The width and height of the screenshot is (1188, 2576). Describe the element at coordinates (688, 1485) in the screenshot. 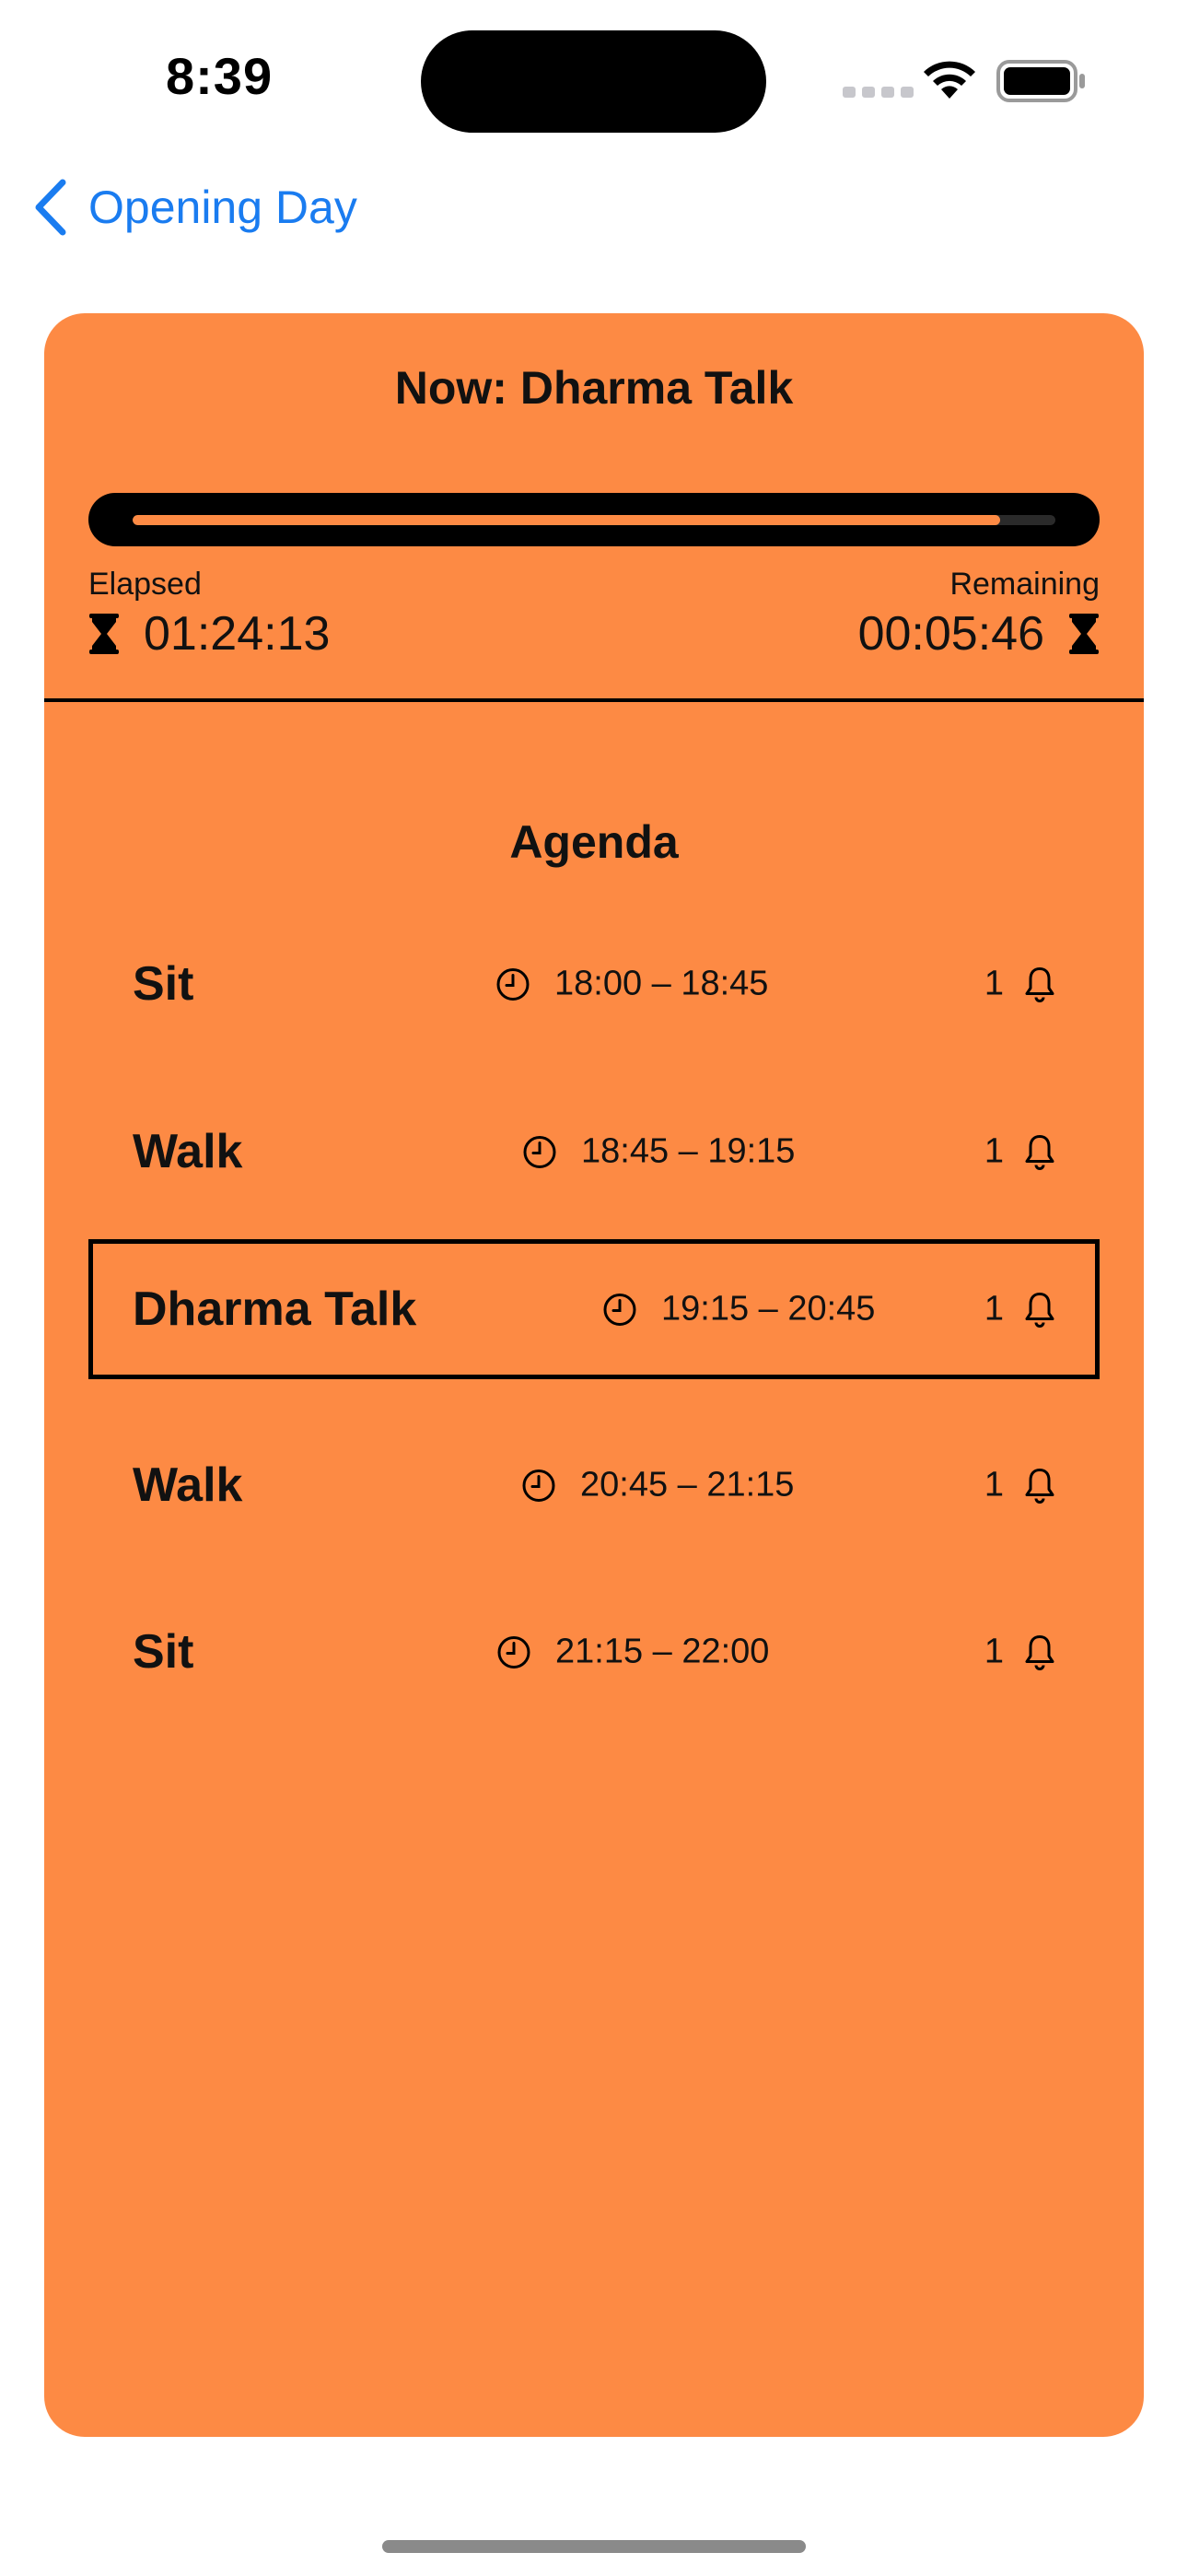

I see `agenda-item-time-text: 20:45 – 21:15` at that location.